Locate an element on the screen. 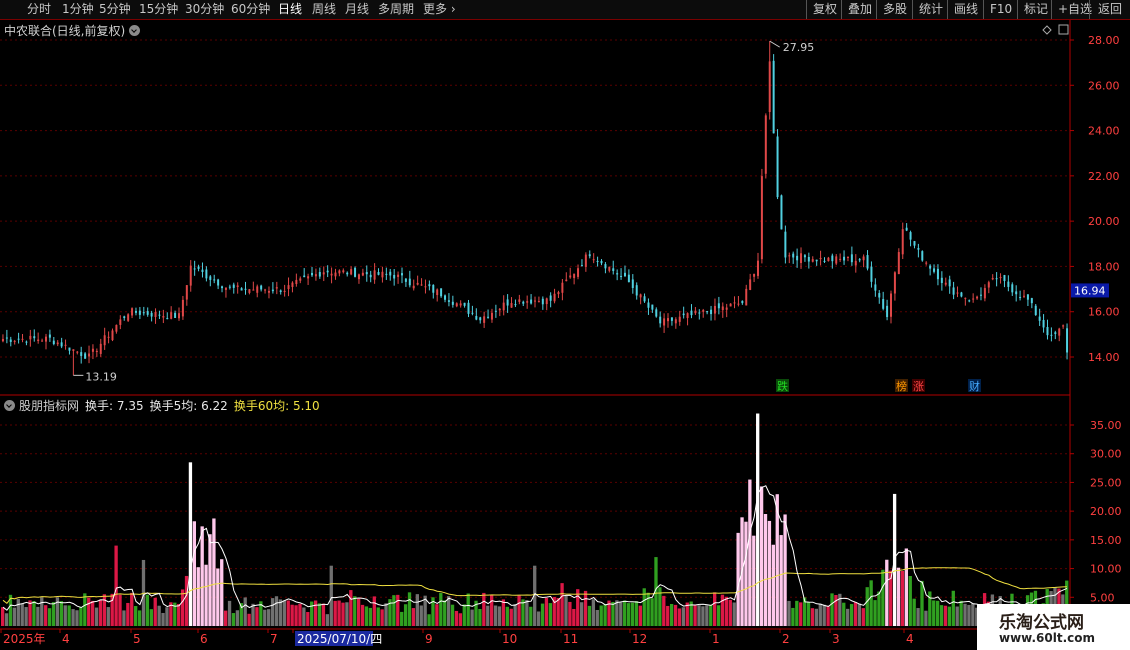 Image resolution: width=1130 pixels, height=650 pixels. toolbar-button-0: 复权 is located at coordinates (823, 9).